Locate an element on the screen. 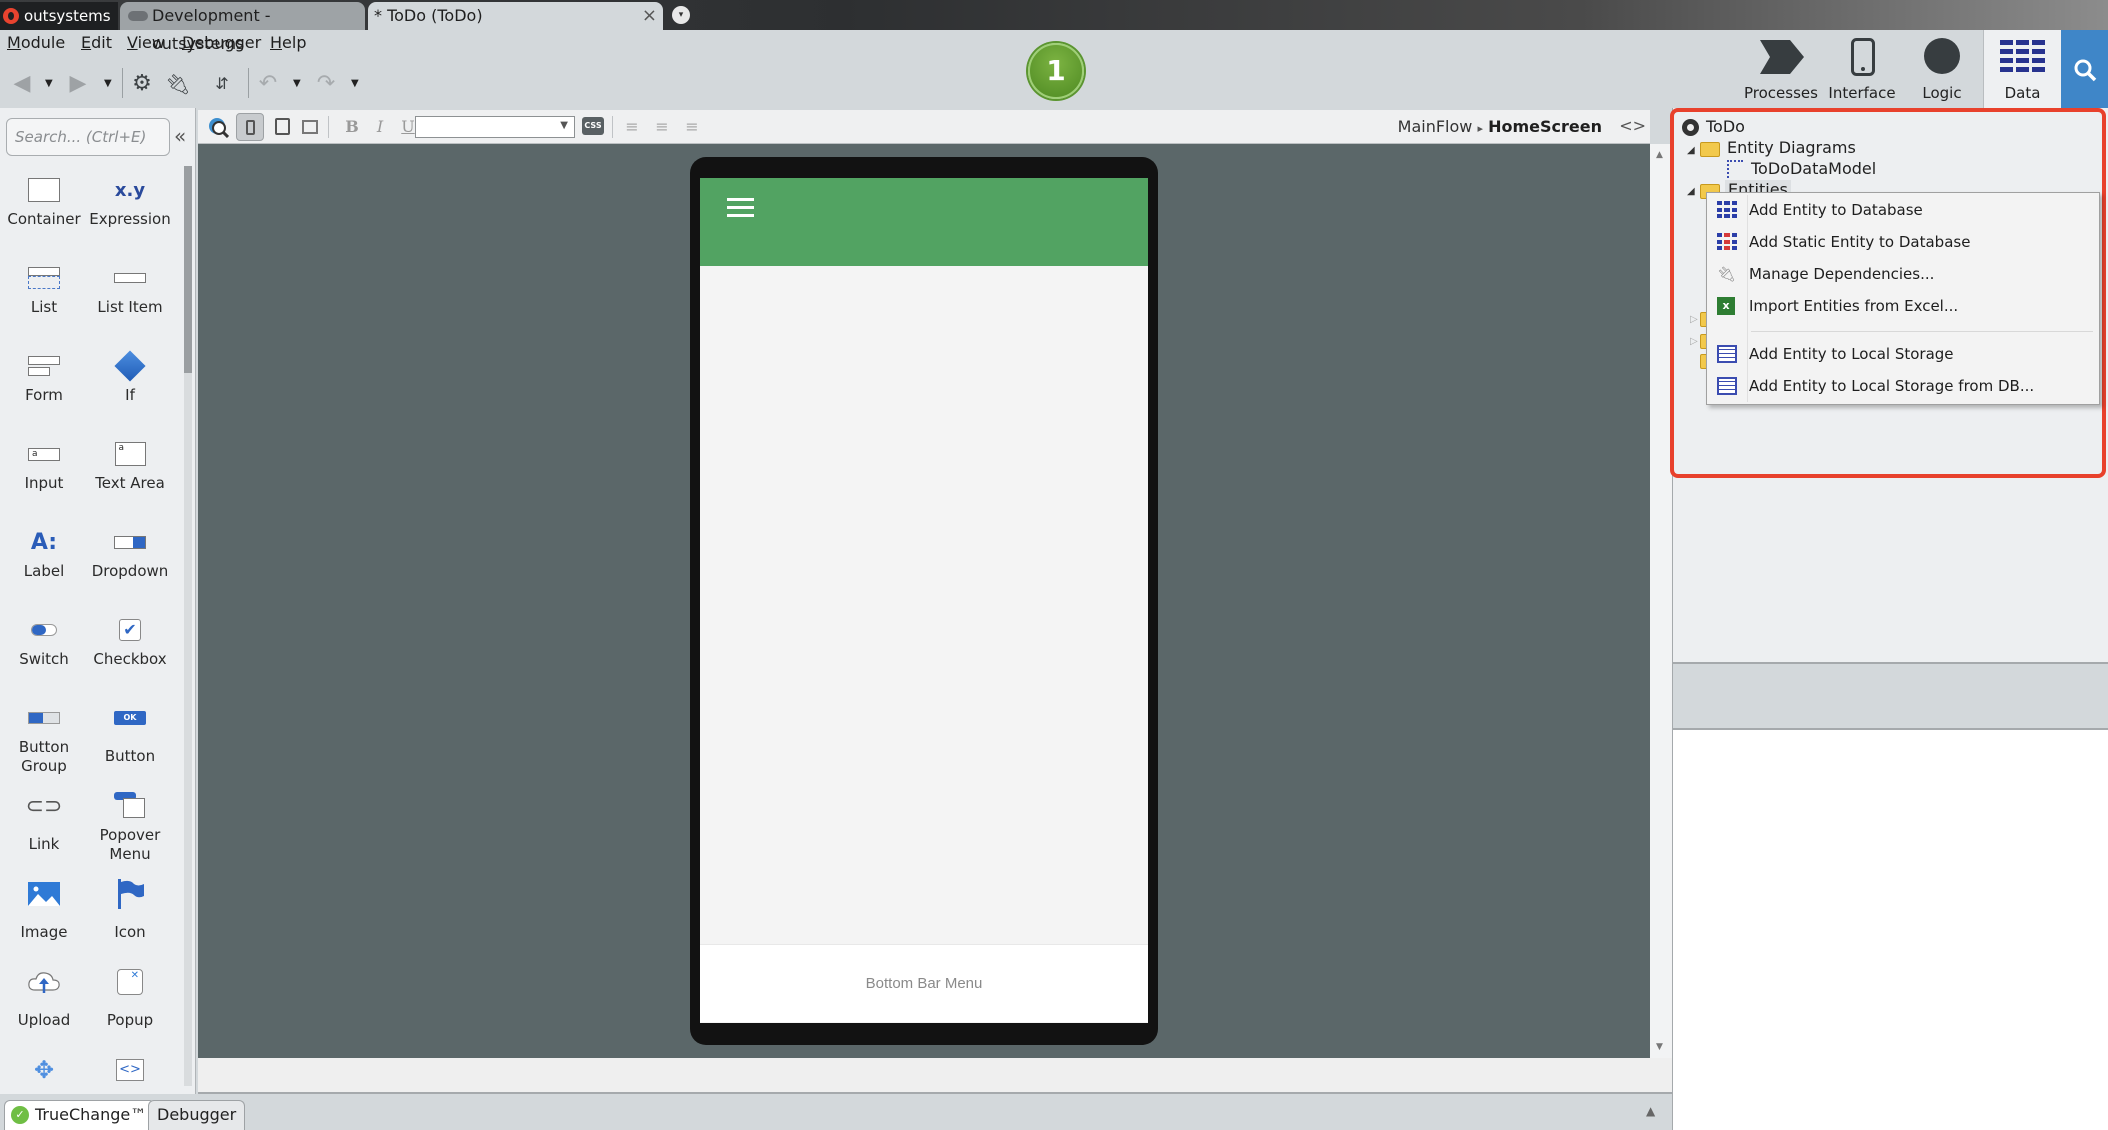 This screenshot has height=1130, width=2108. collapse-toolbox-icon: « is located at coordinates (180, 136).